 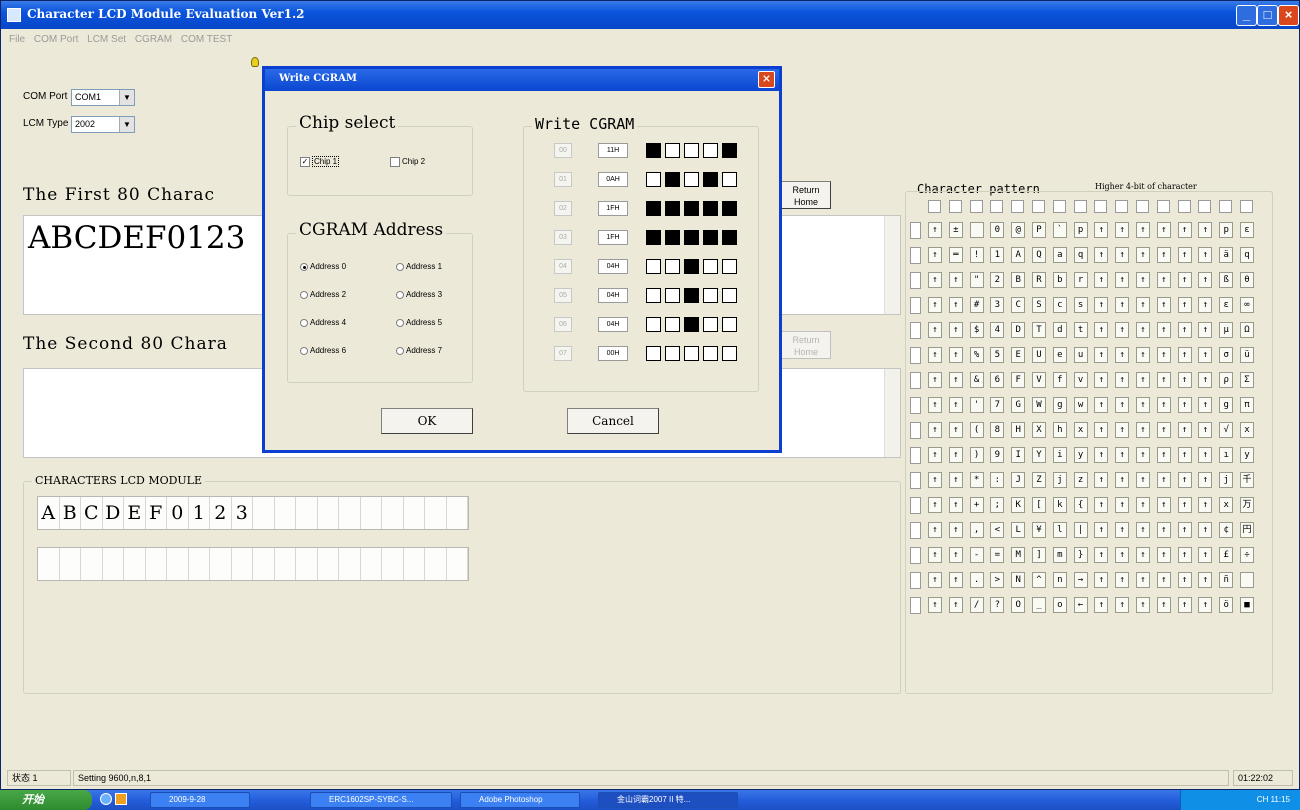 What do you see at coordinates (1080, 230) in the screenshot?
I see `pattern-cell: p` at bounding box center [1080, 230].